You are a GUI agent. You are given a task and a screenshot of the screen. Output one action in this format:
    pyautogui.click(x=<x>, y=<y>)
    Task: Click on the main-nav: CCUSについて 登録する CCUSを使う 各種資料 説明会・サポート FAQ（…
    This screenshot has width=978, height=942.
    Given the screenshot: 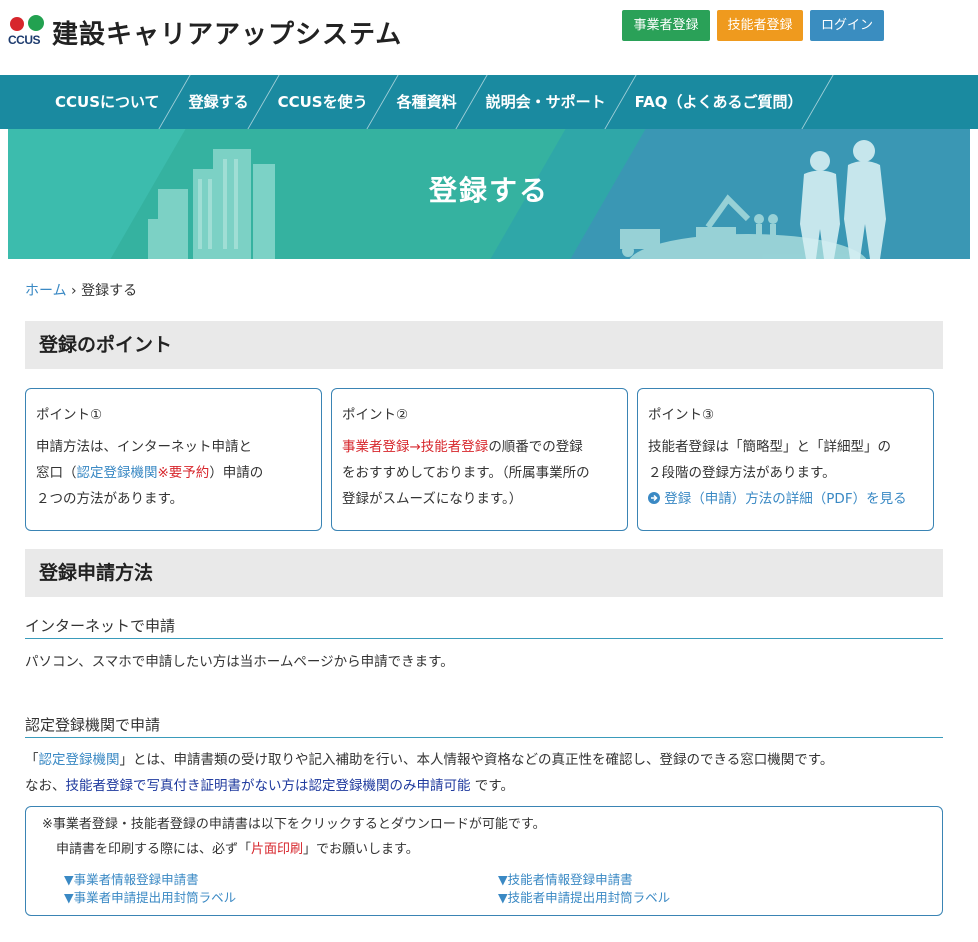 What is the action you would take?
    pyautogui.click(x=489, y=102)
    